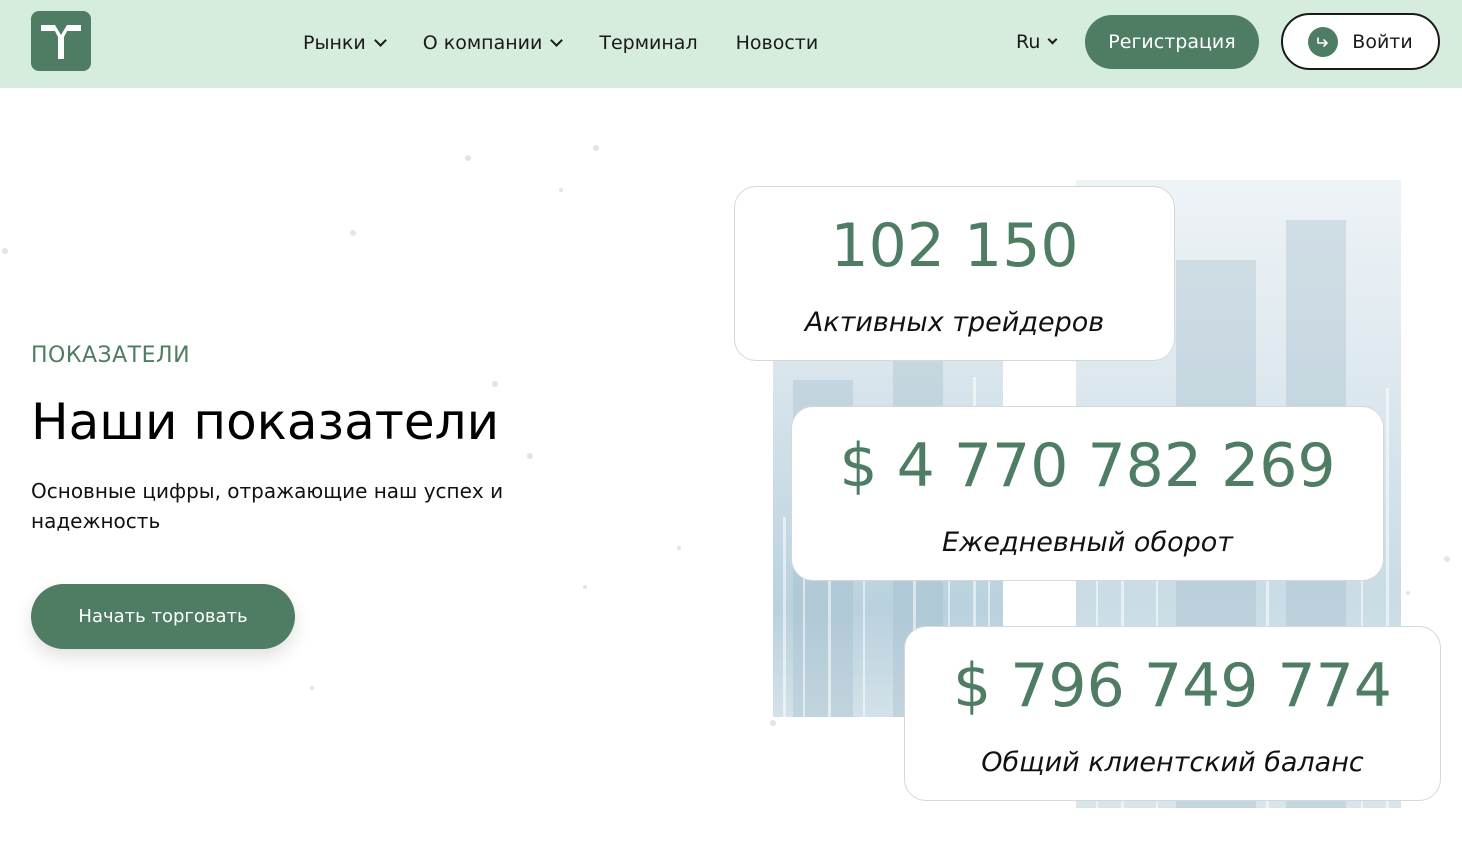 The width and height of the screenshot is (1462, 848). I want to click on stat-value: 102 150, so click(954, 246).